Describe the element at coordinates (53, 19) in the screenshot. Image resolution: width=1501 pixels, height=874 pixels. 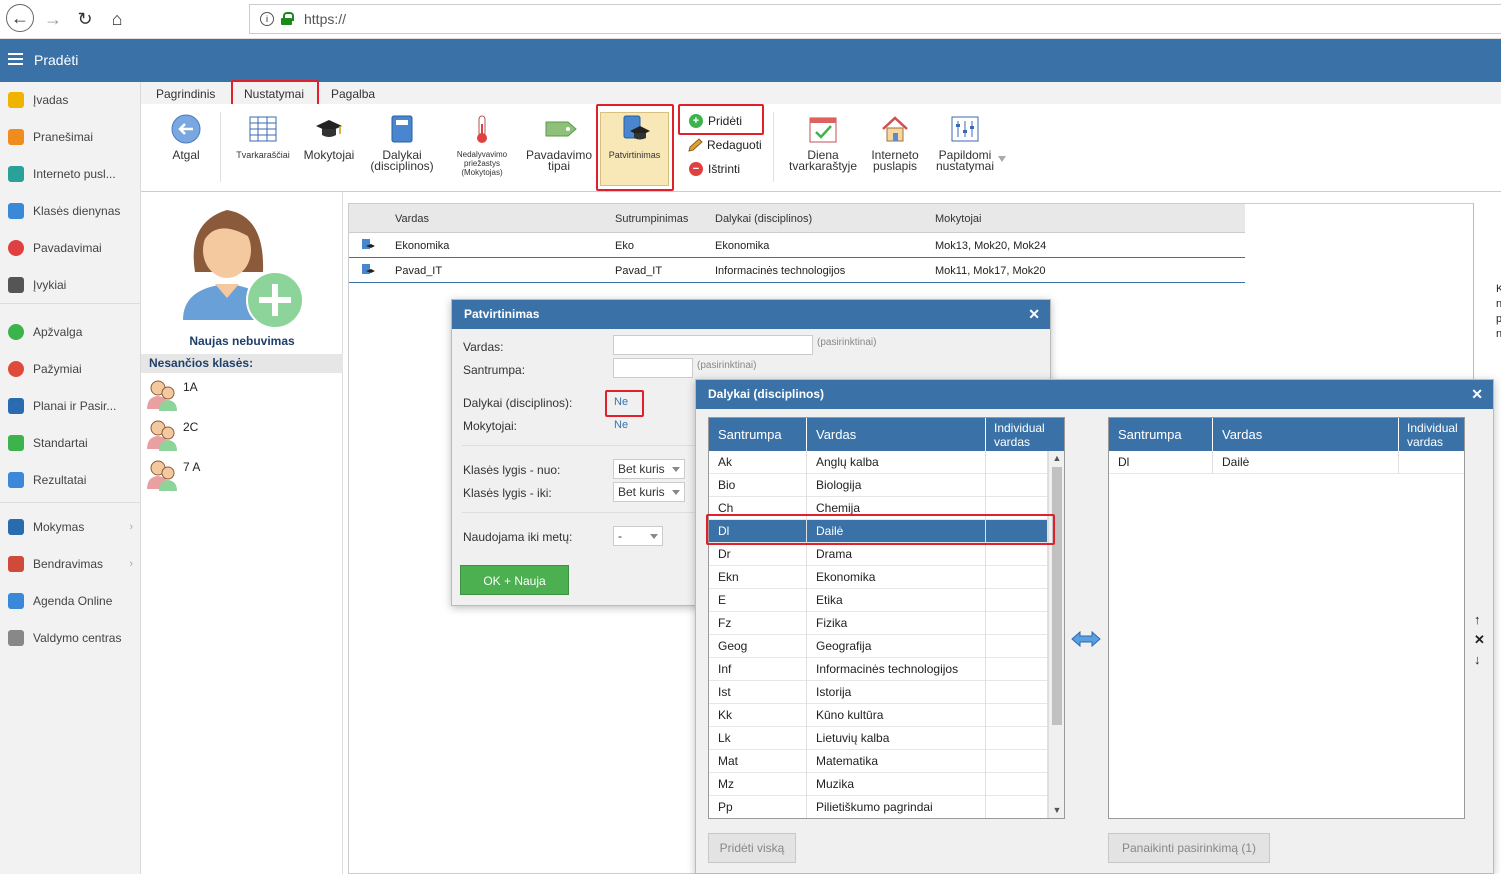
I see `forward-icon: →` at that location.